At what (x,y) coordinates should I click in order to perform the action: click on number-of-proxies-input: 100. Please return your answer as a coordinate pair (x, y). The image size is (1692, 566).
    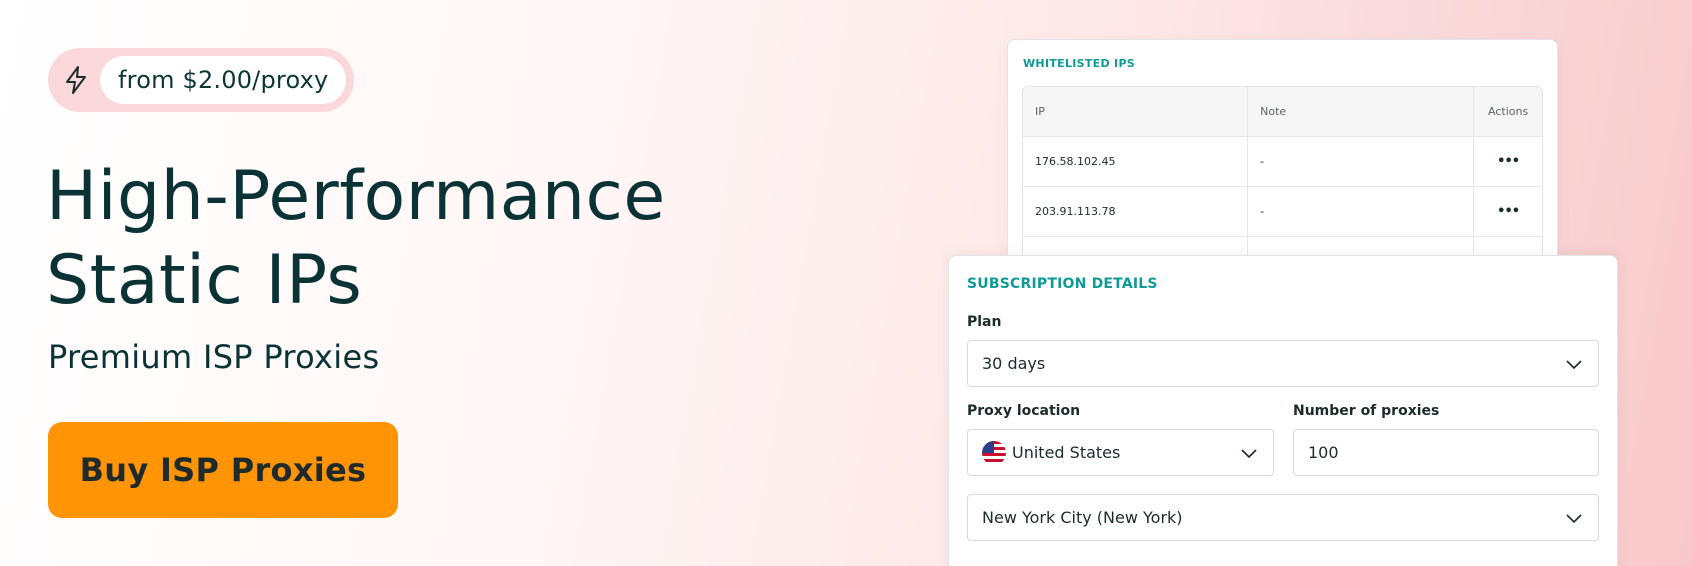
    Looking at the image, I should click on (1446, 452).